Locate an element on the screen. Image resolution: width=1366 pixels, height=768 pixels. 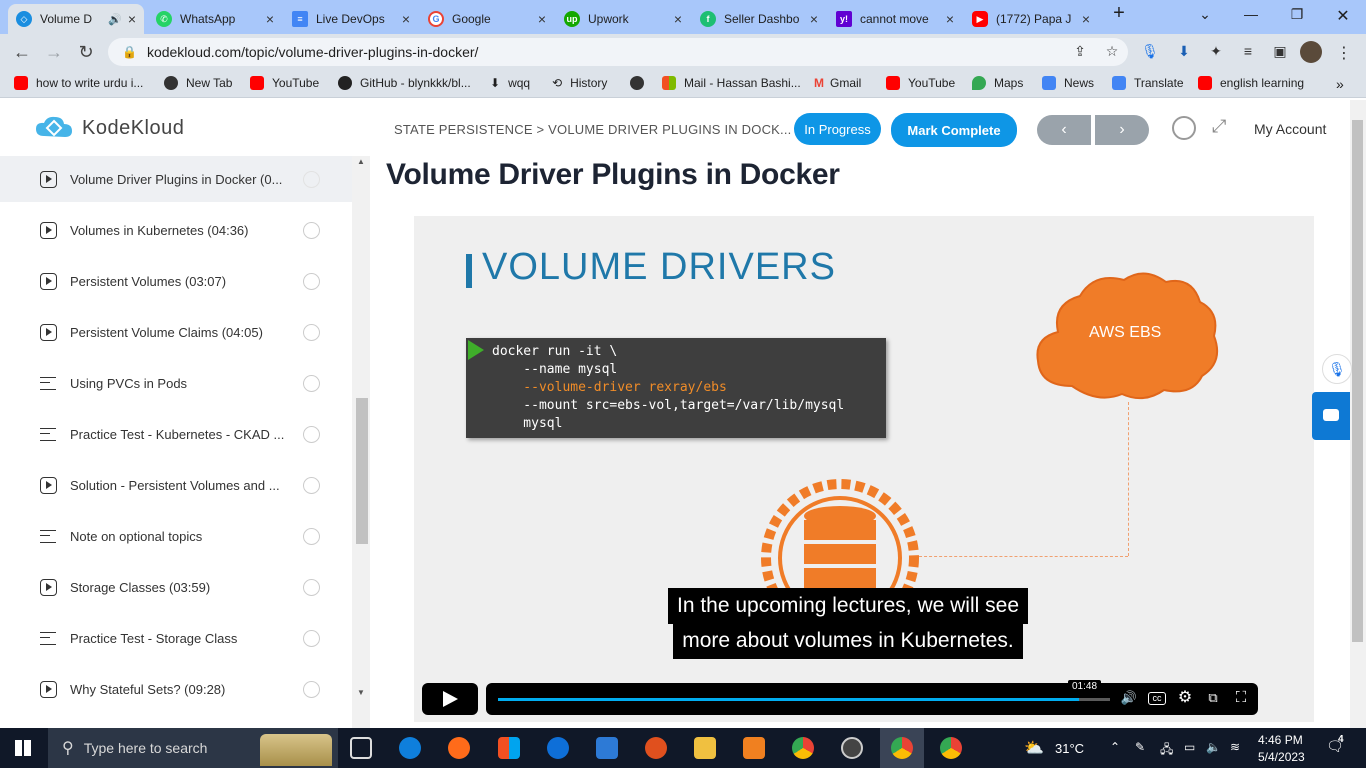
mail-icon is located at coordinates (607, 748).